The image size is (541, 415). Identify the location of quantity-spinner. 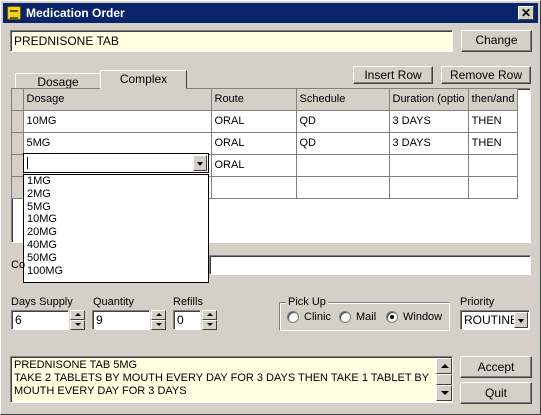
(158, 320).